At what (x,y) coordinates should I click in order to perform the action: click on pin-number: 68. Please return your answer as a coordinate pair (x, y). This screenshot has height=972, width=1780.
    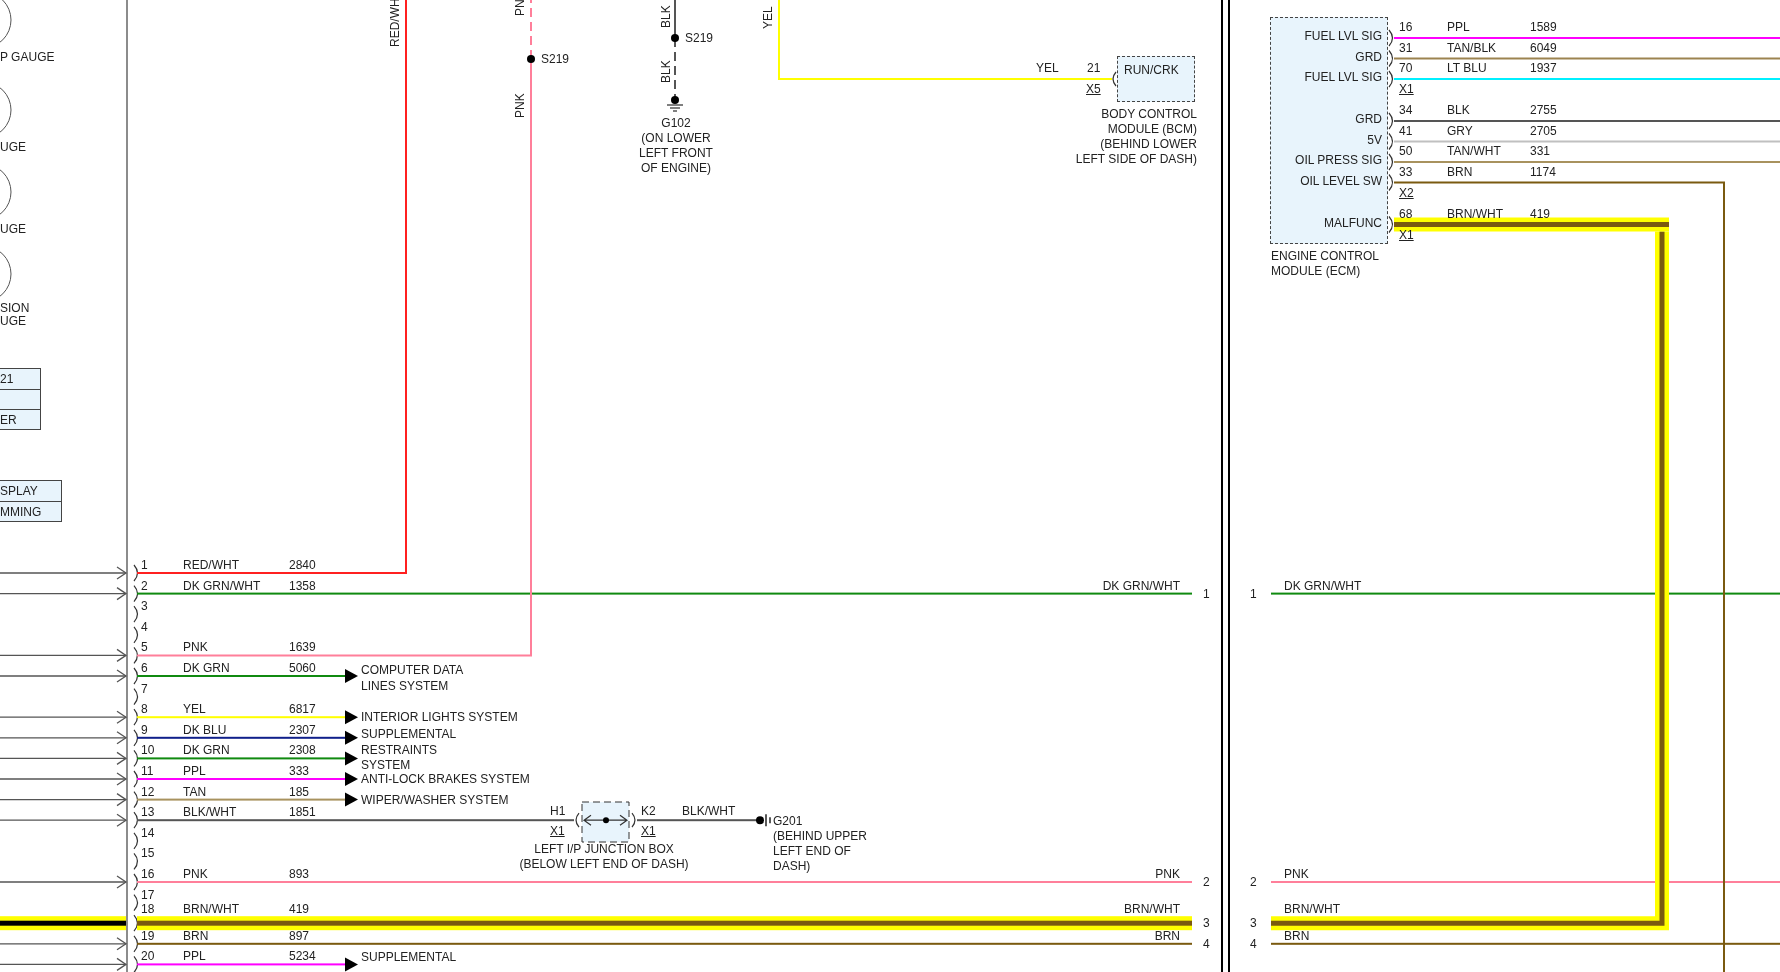
    Looking at the image, I should click on (1406, 213).